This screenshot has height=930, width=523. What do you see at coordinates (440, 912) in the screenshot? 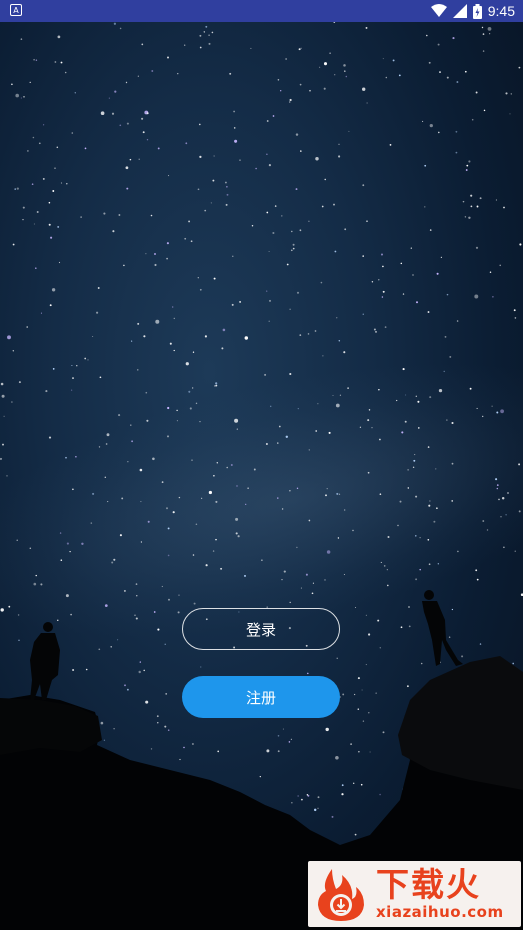
I see `watermark-subtitle: xiazaihuo.com` at bounding box center [440, 912].